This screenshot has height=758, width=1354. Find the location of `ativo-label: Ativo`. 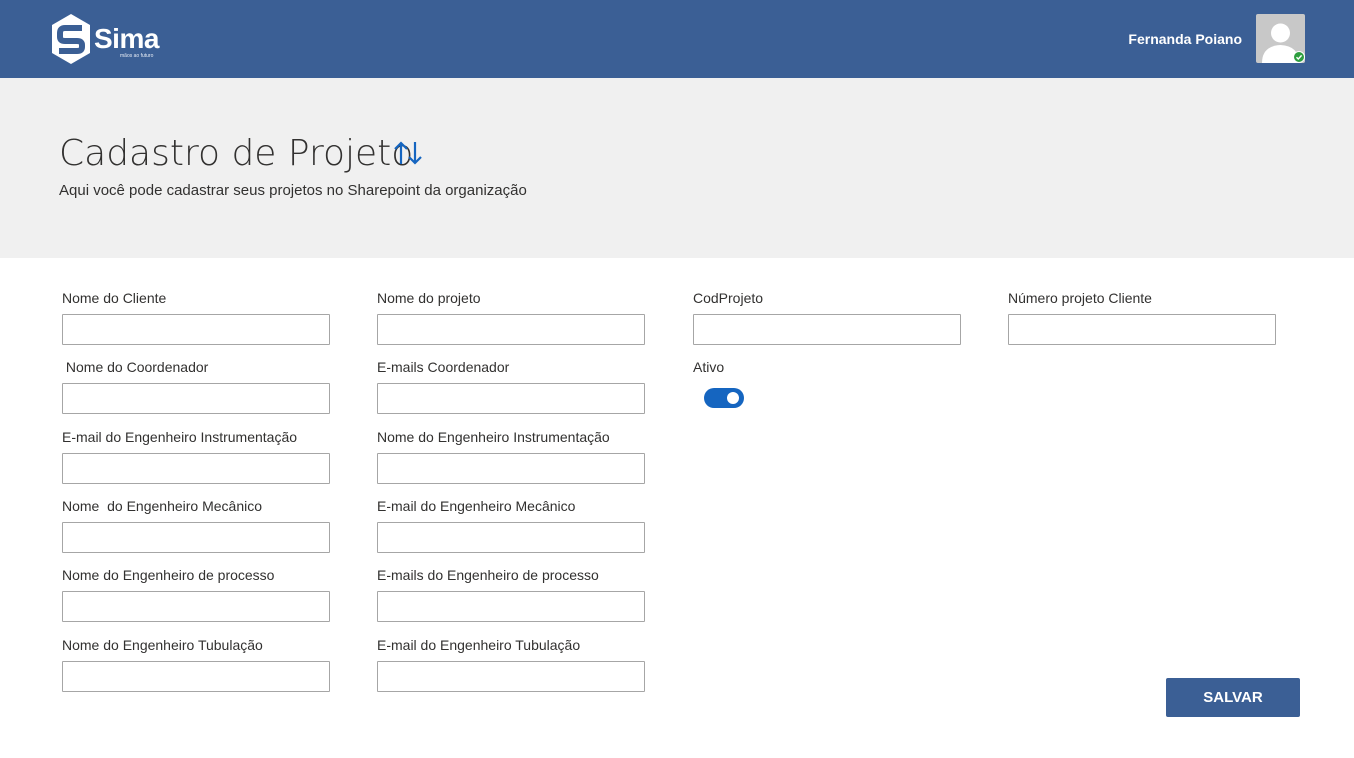

ativo-label: Ativo is located at coordinates (709, 367).